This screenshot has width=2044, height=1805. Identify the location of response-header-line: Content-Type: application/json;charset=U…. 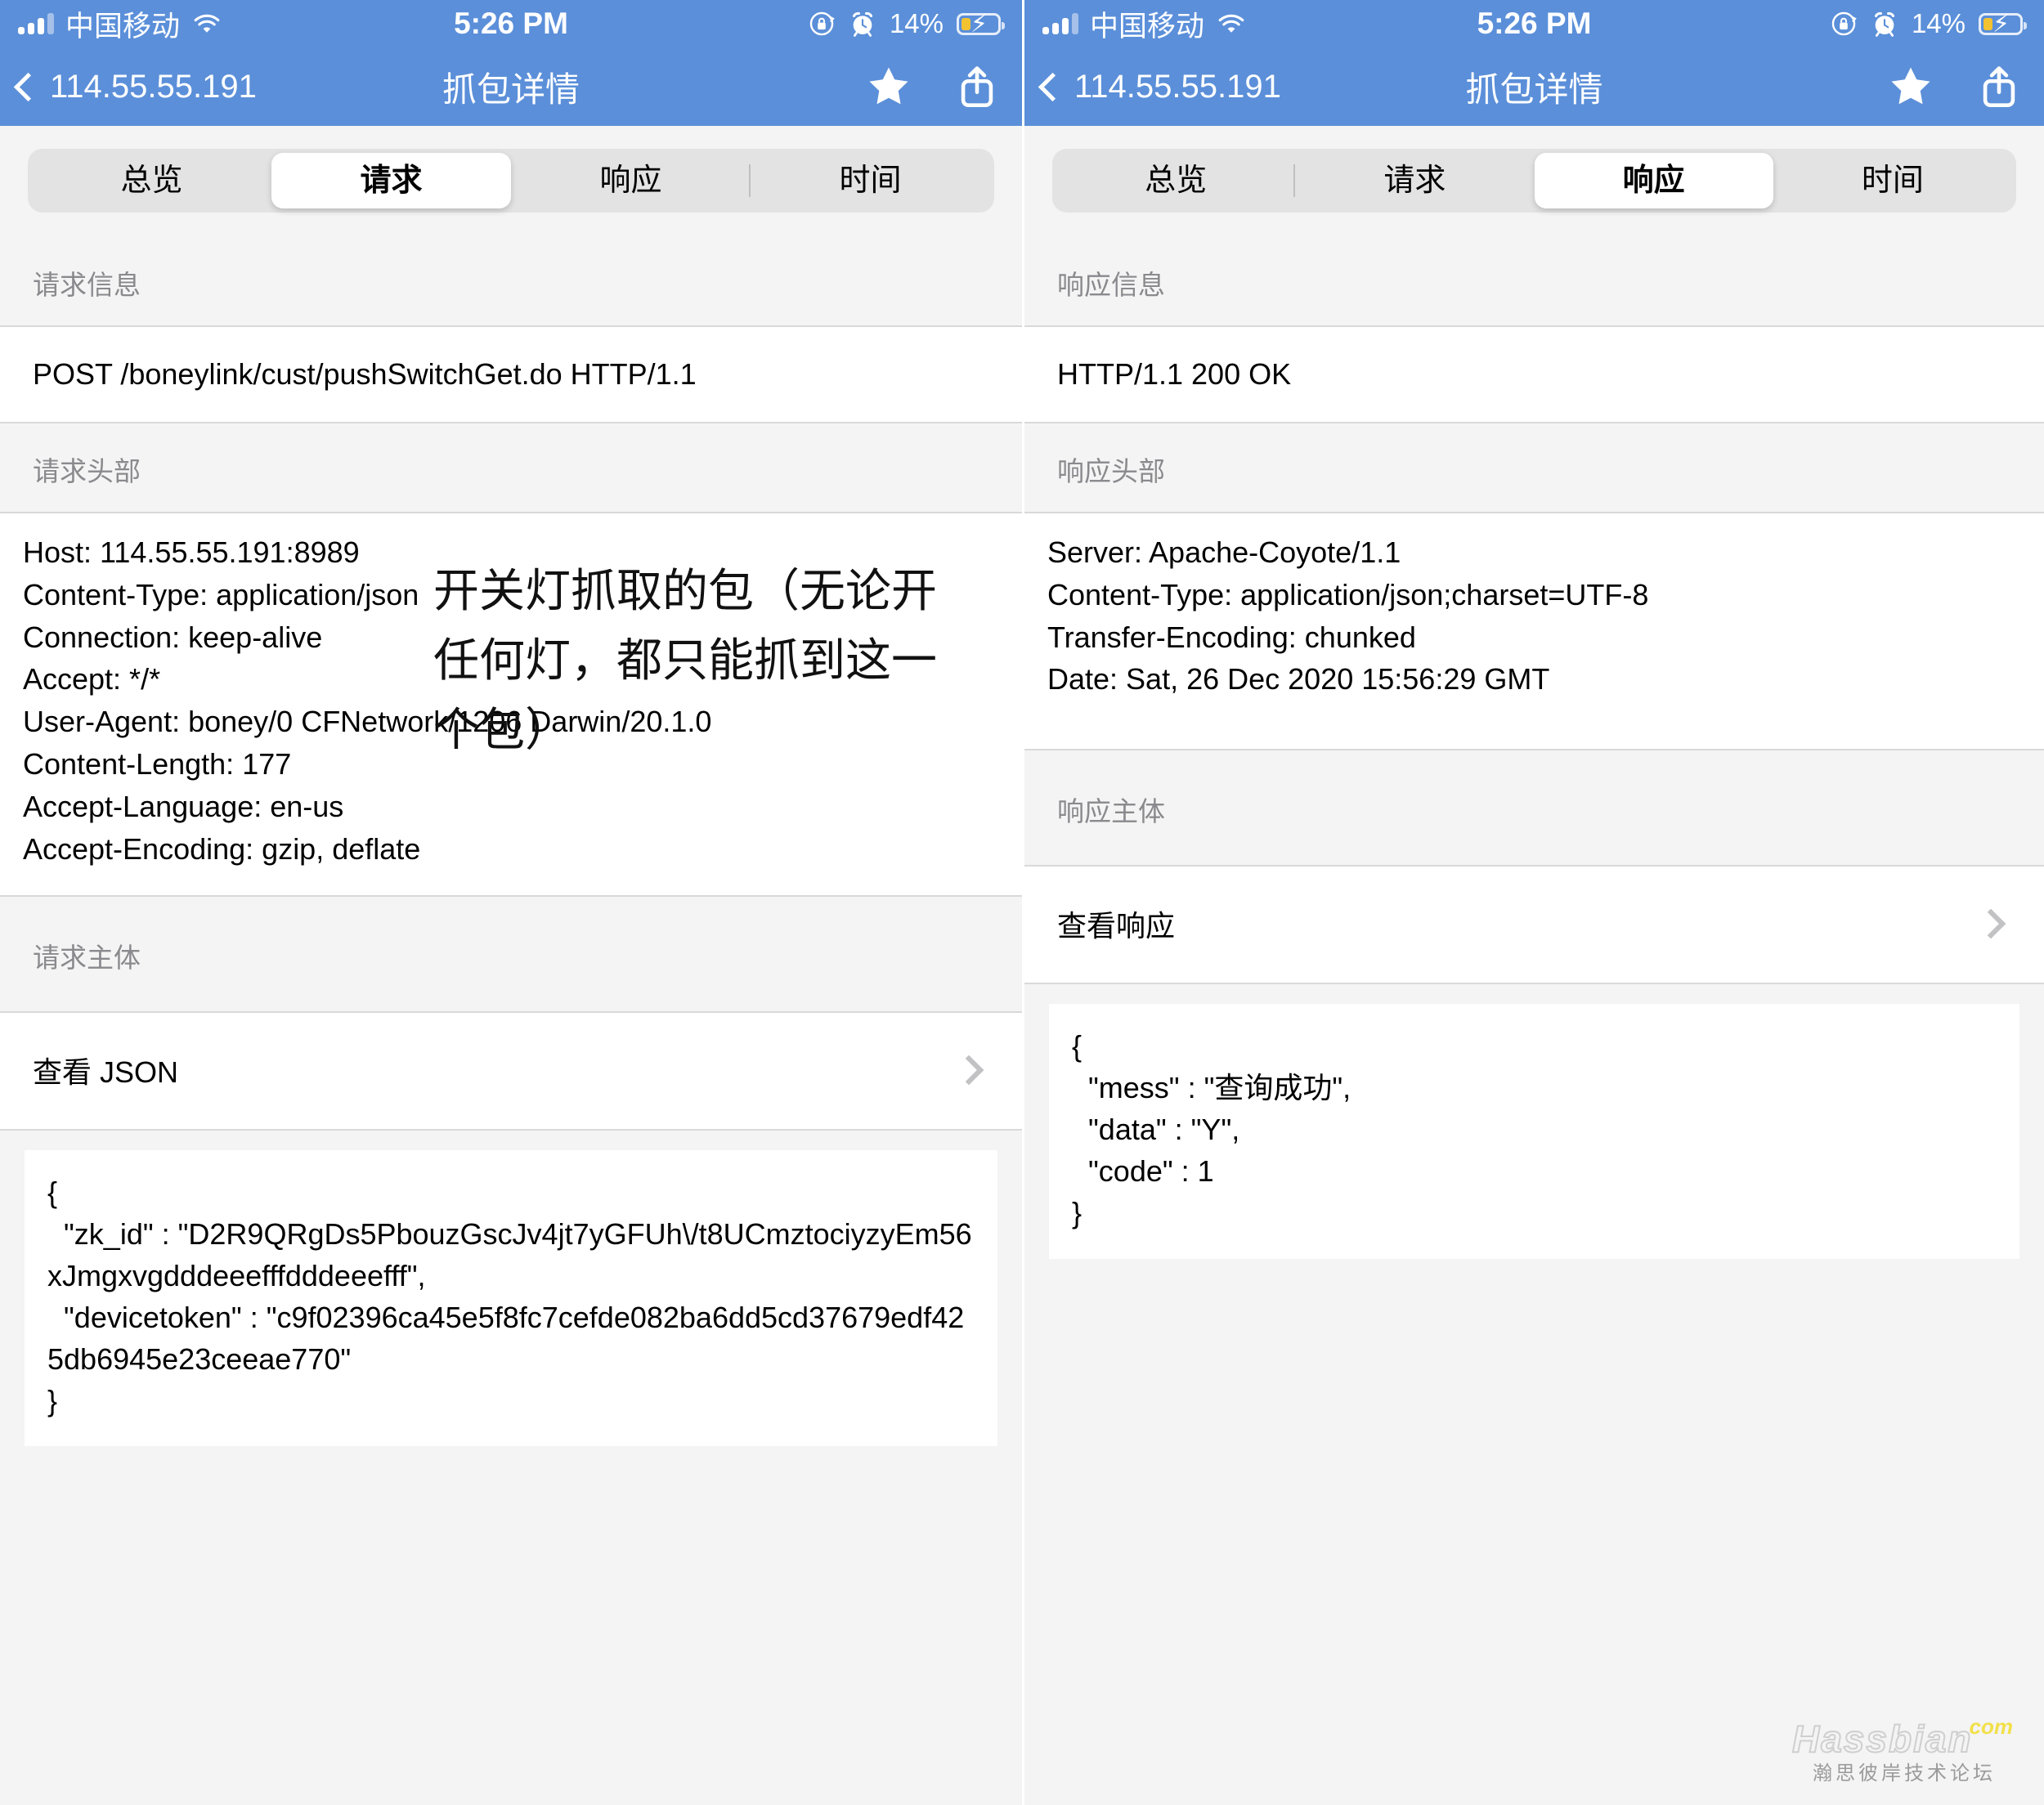
(1348, 594).